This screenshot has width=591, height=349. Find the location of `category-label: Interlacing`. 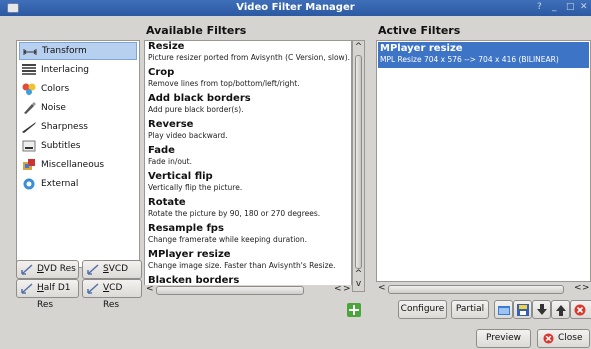

category-label: Interlacing is located at coordinates (65, 70).